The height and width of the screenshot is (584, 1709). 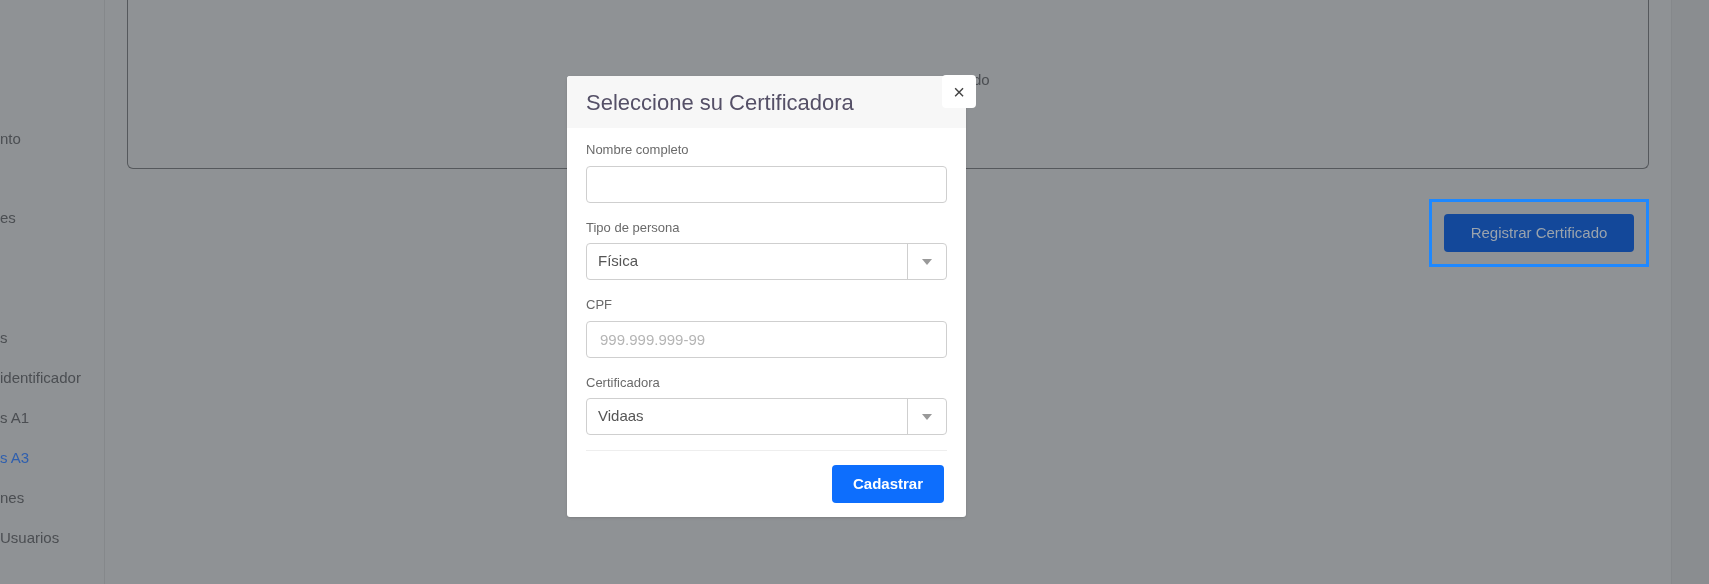 I want to click on sidebar-item: nes, so click(x=12, y=498).